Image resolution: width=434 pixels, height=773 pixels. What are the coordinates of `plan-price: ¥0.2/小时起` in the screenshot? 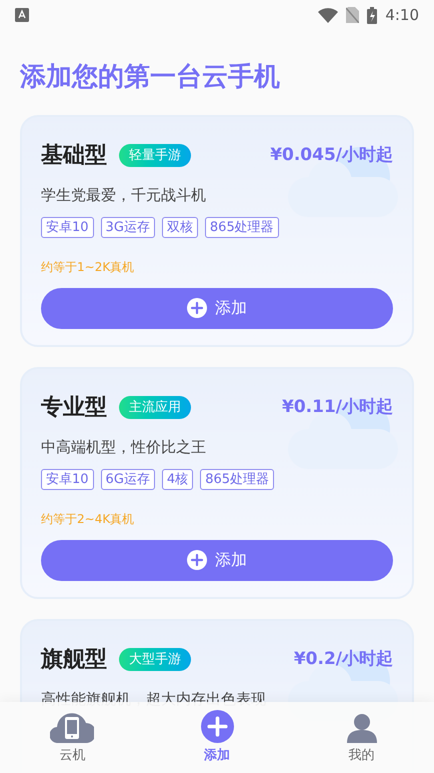 It's located at (343, 659).